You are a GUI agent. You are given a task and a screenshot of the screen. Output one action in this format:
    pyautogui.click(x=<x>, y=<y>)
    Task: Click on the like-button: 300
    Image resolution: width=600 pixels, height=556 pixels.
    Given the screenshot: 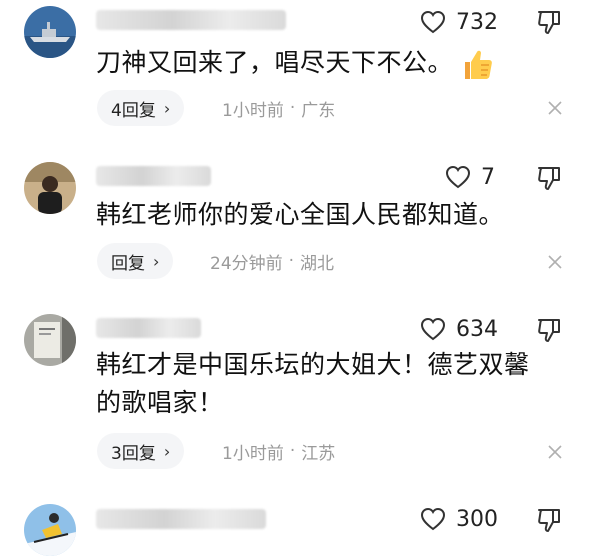 What is the action you would take?
    pyautogui.click(x=459, y=519)
    